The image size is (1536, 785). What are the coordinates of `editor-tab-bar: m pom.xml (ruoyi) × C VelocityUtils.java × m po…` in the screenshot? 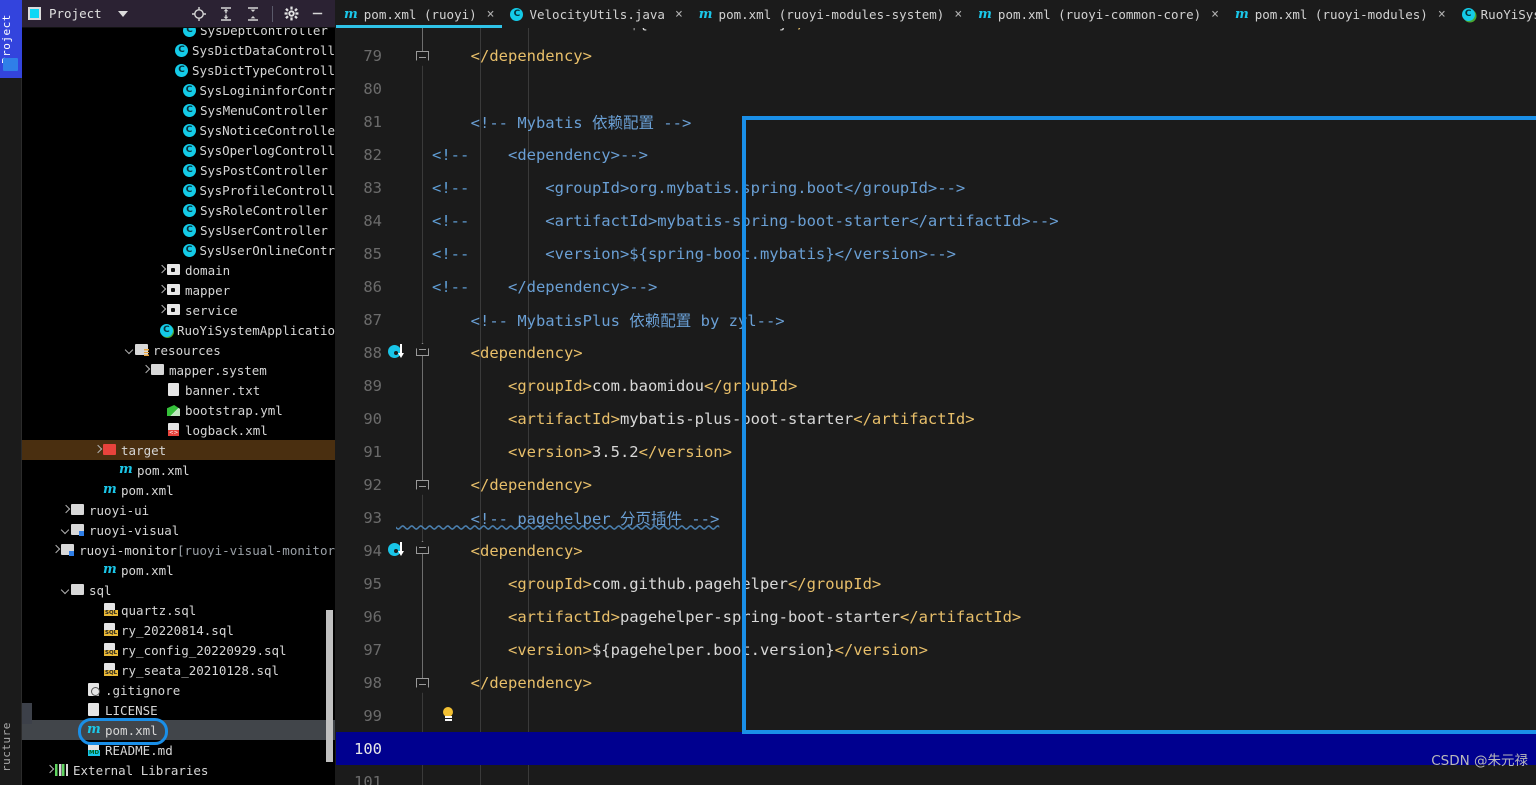 It's located at (936, 14).